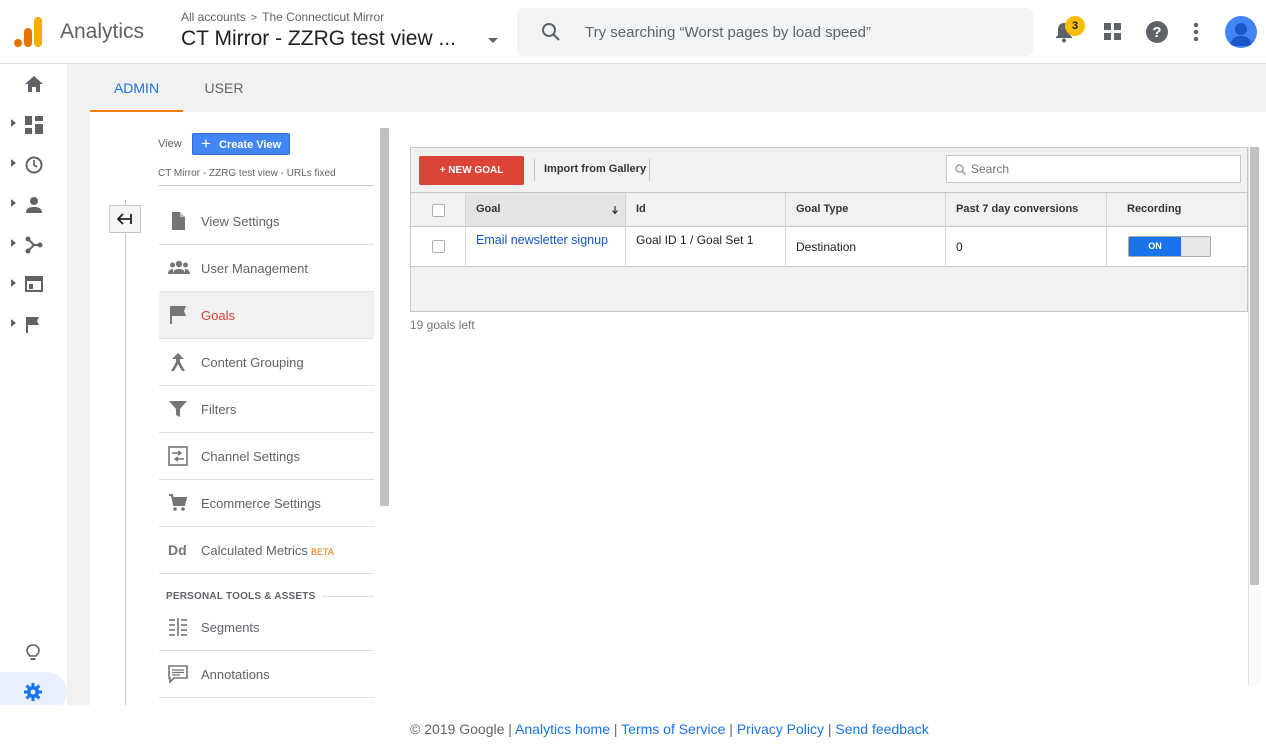  Describe the element at coordinates (641, 209) in the screenshot. I see `column-header-id: Id` at that location.